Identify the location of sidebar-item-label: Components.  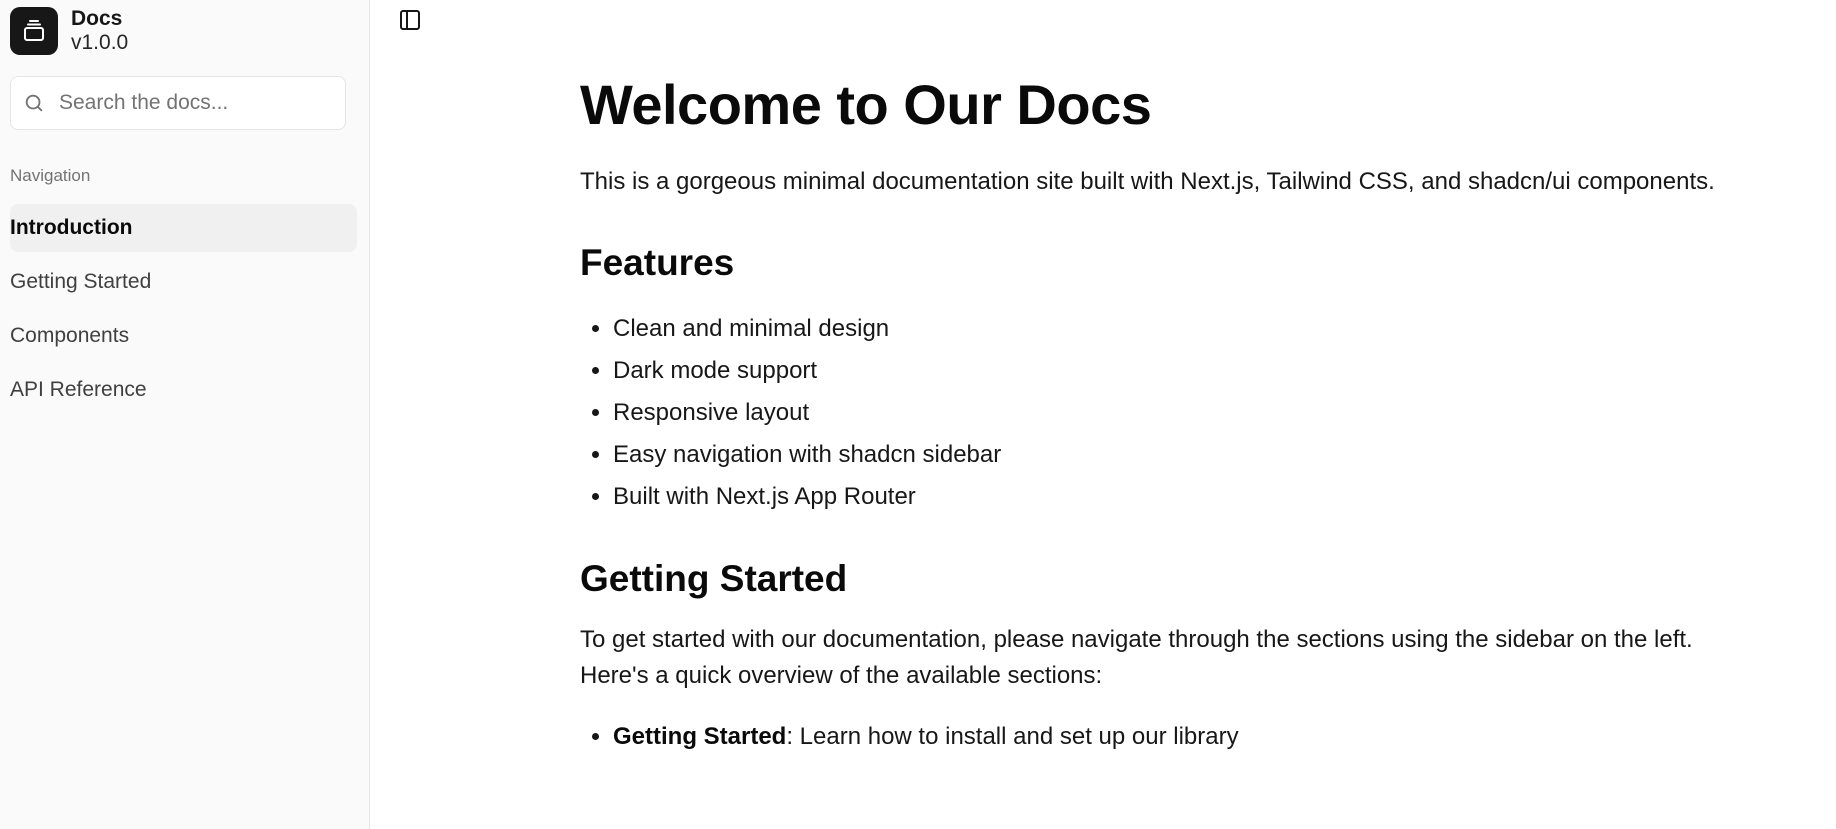
(70, 335).